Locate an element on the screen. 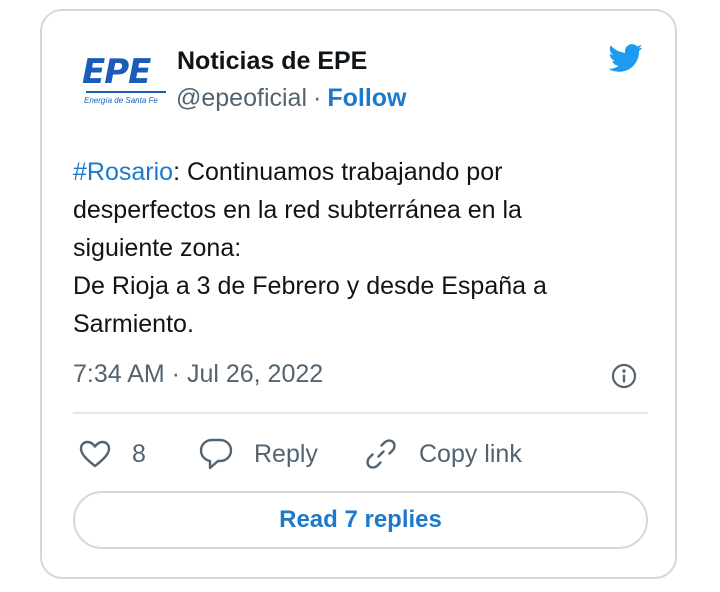 This screenshot has height=592, width=720. account-name: Noticias de EPE is located at coordinates (272, 61).